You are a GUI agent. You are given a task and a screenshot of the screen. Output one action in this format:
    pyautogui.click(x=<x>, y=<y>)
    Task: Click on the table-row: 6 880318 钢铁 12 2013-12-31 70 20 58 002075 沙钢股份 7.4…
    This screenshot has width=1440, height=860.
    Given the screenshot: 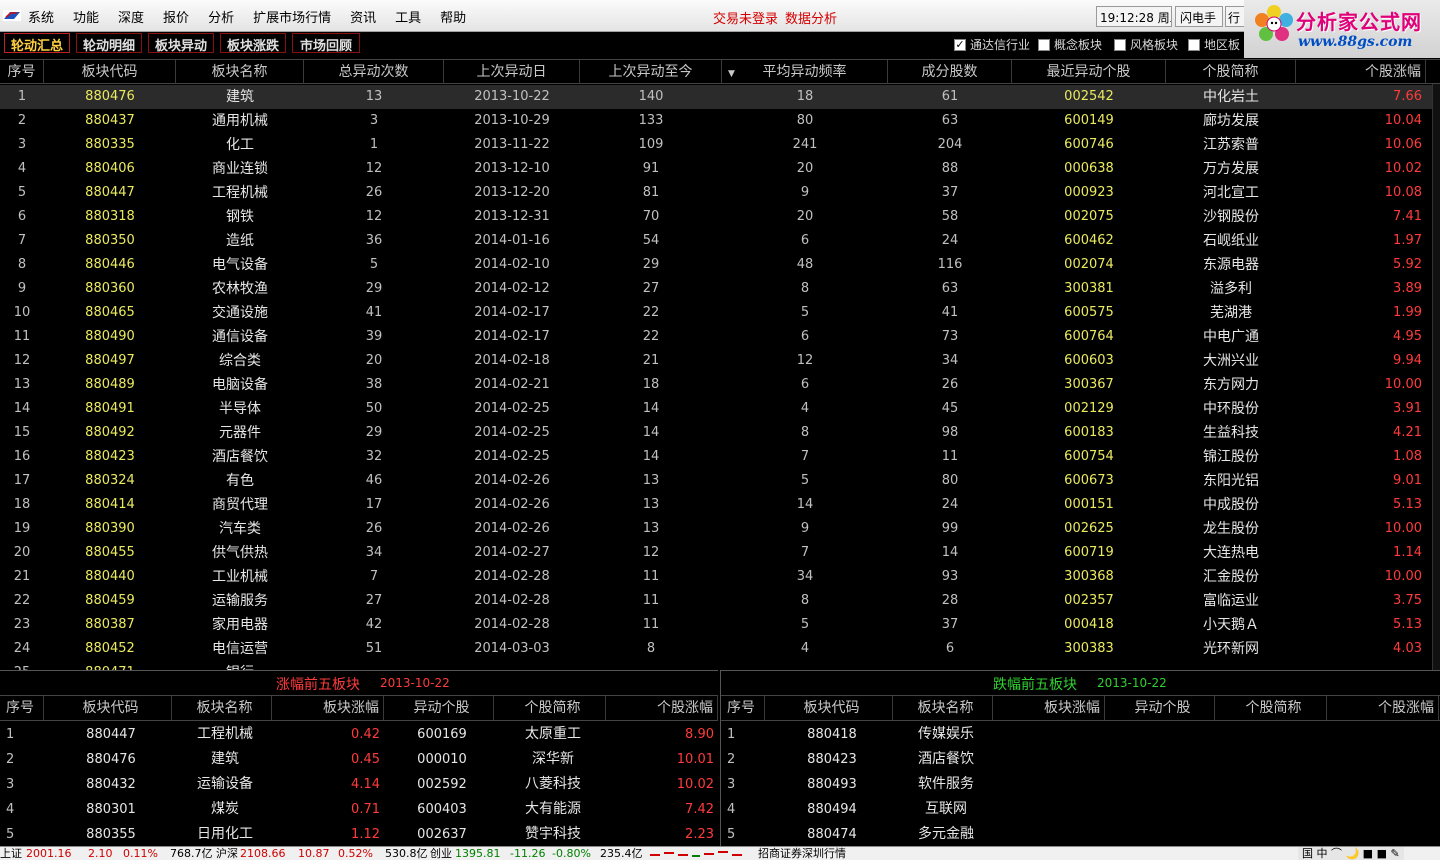 What is the action you would take?
    pyautogui.click(x=716, y=217)
    